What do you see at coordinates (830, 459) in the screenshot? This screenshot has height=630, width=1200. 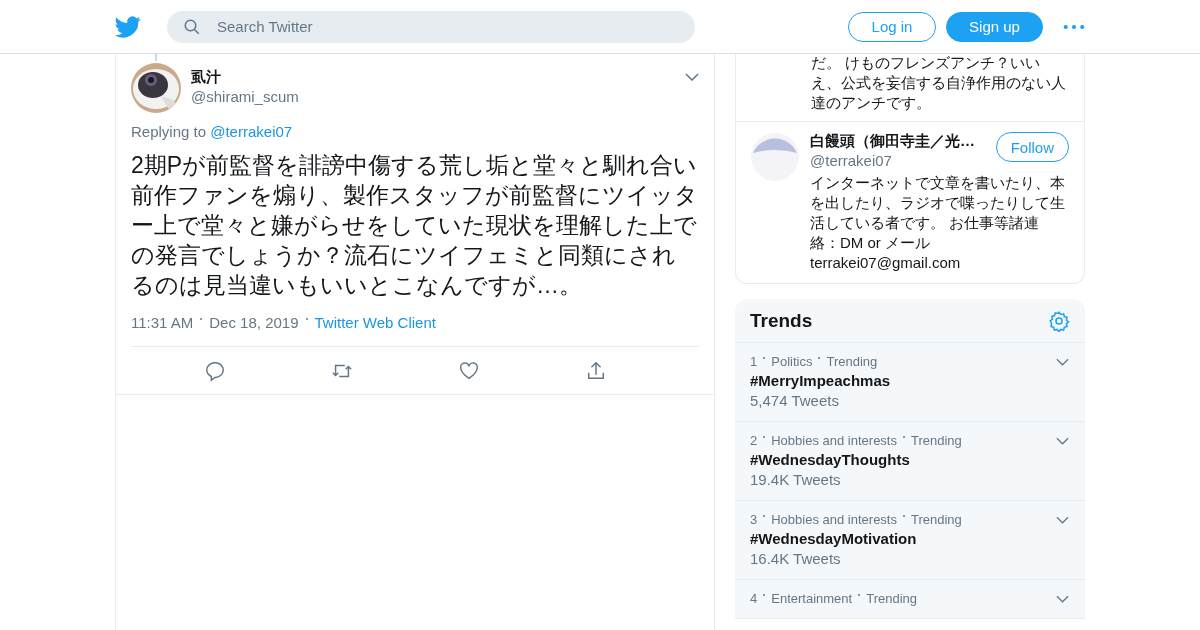 I see `trend-hashtag: #WednesdayThoughts` at bounding box center [830, 459].